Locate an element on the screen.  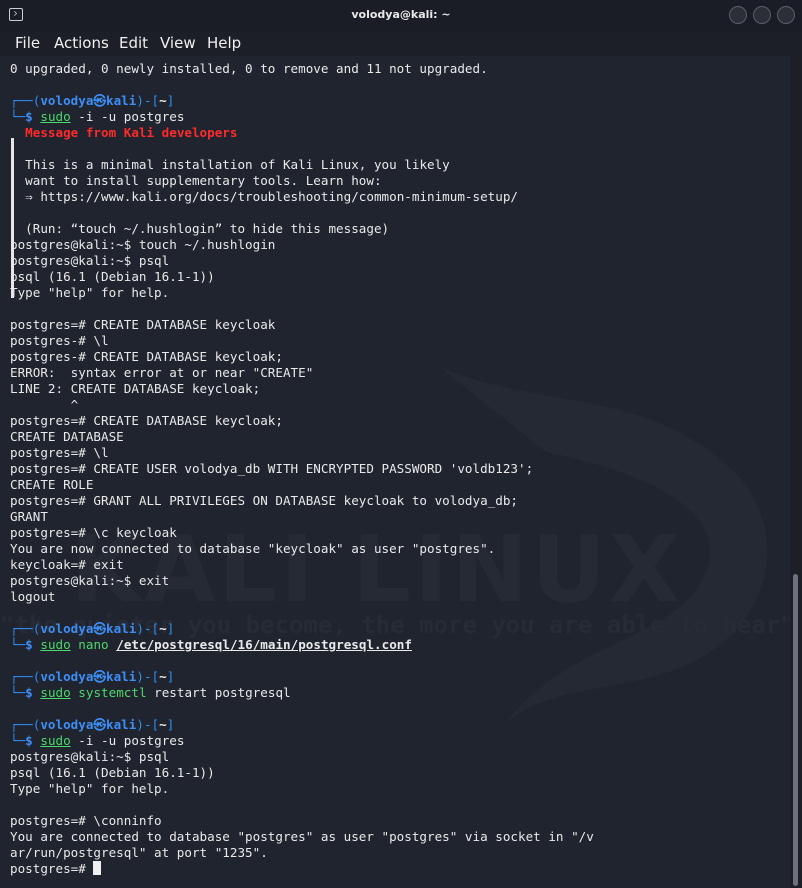
title-bar: volodya@kali: ~ is located at coordinates (401, 15).